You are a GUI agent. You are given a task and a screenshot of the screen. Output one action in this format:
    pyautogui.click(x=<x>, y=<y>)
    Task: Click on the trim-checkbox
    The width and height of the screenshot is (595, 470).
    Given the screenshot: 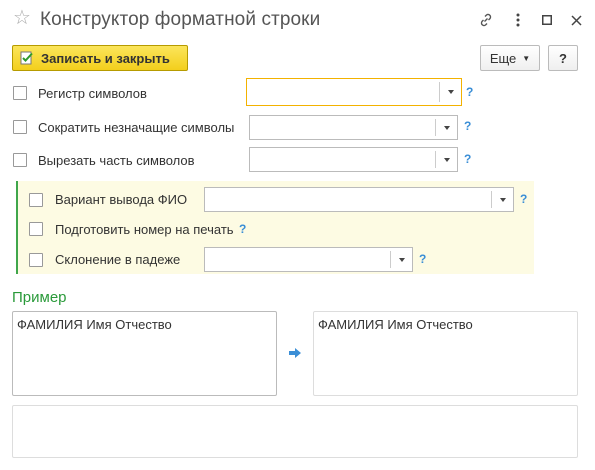 What is the action you would take?
    pyautogui.click(x=20, y=127)
    